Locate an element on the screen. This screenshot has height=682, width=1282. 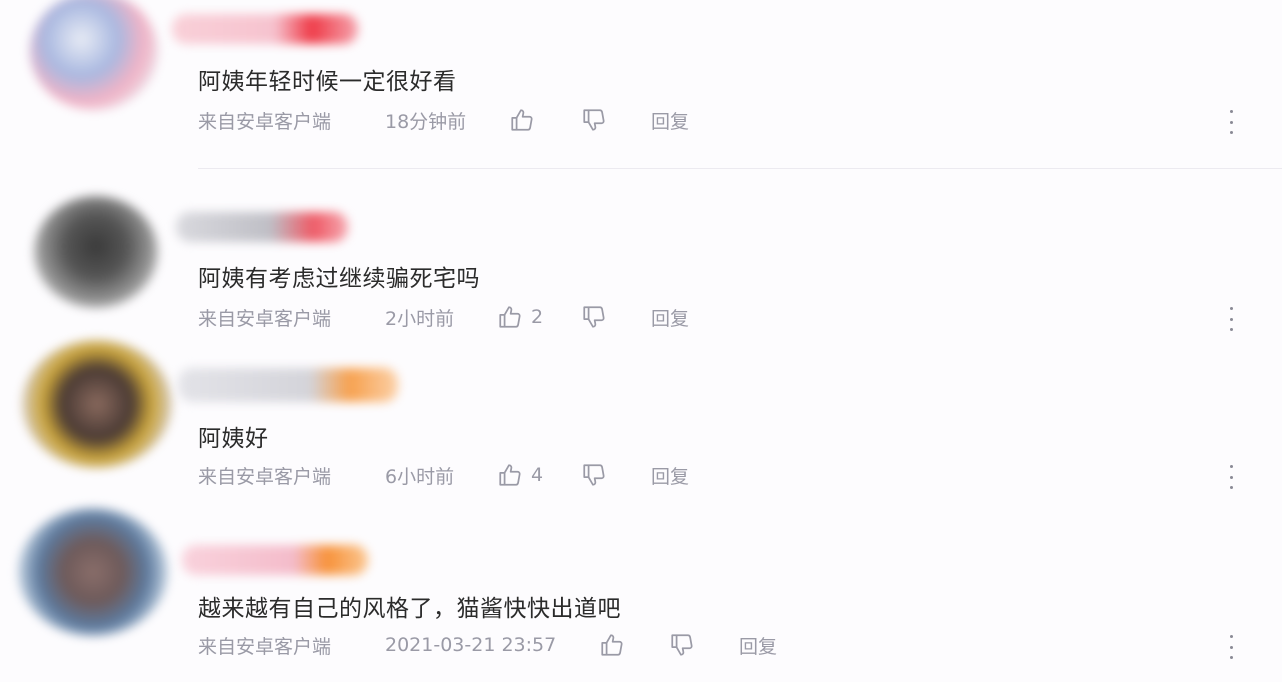
dislike-button is located at coordinates (704, 645).